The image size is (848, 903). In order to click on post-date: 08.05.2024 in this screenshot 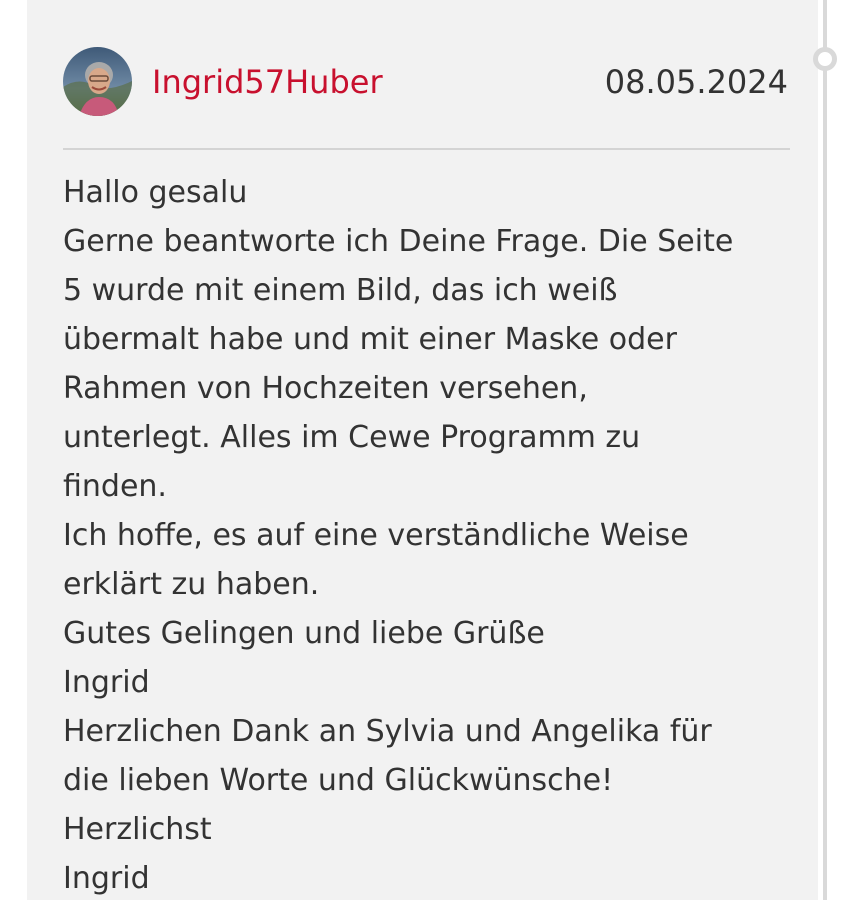, I will do `click(696, 82)`.